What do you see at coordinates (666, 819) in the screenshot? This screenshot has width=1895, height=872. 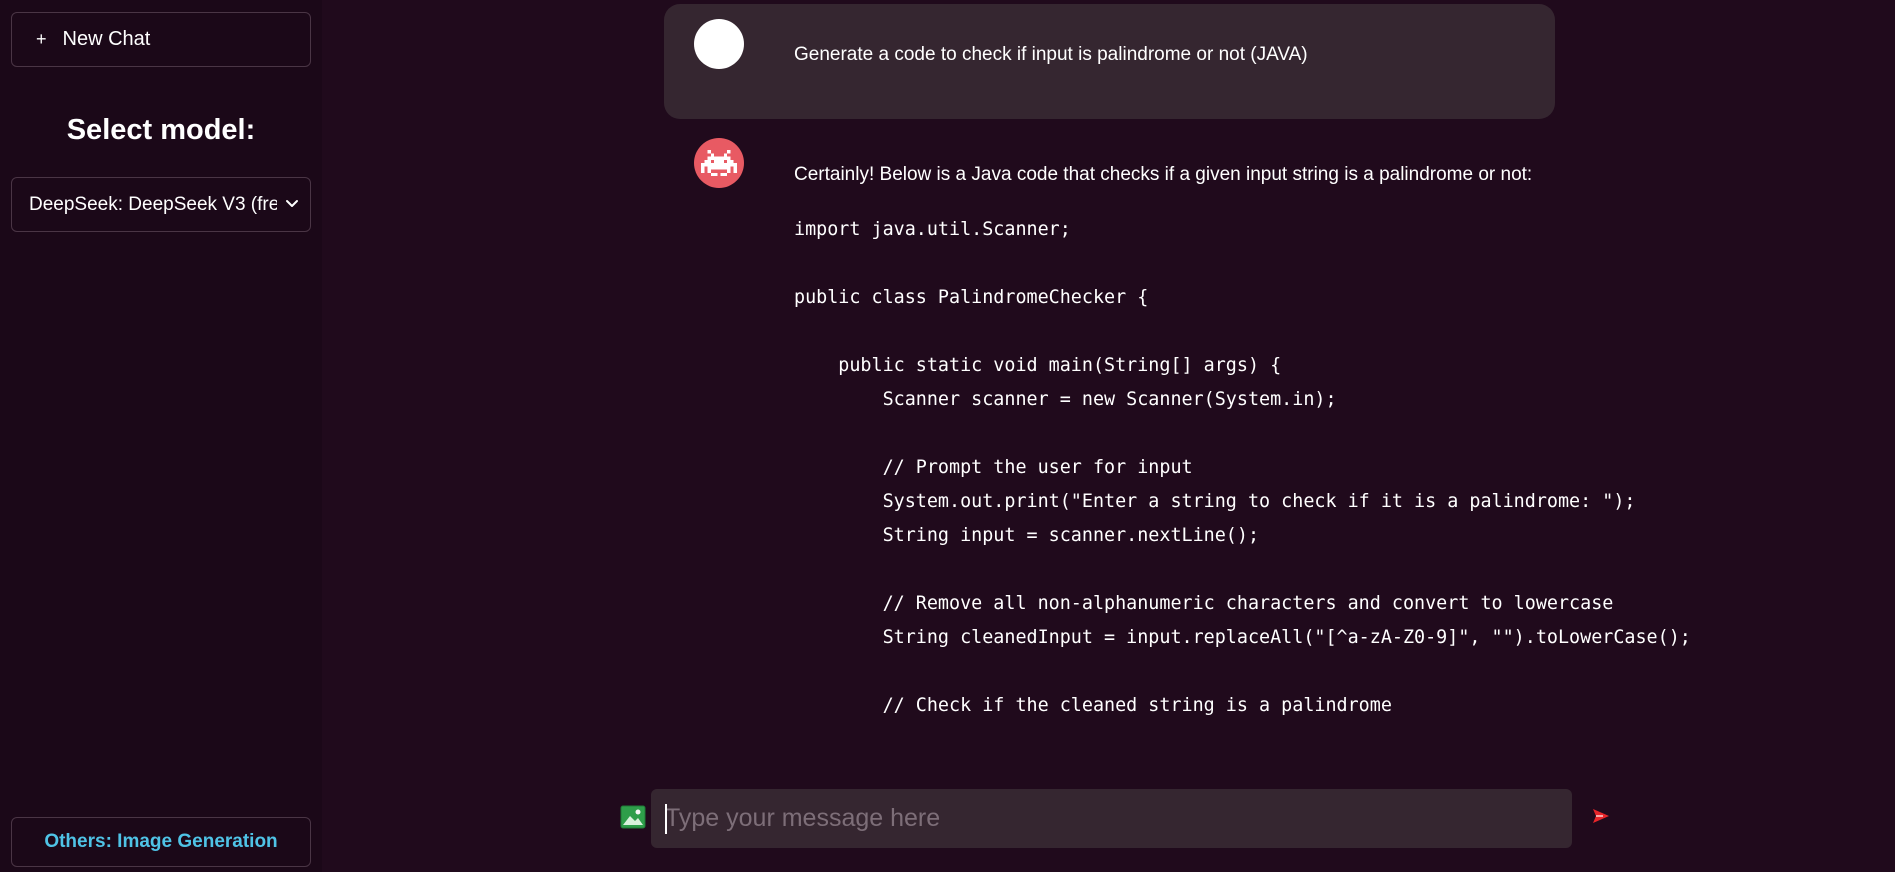 I see `text-cursor` at bounding box center [666, 819].